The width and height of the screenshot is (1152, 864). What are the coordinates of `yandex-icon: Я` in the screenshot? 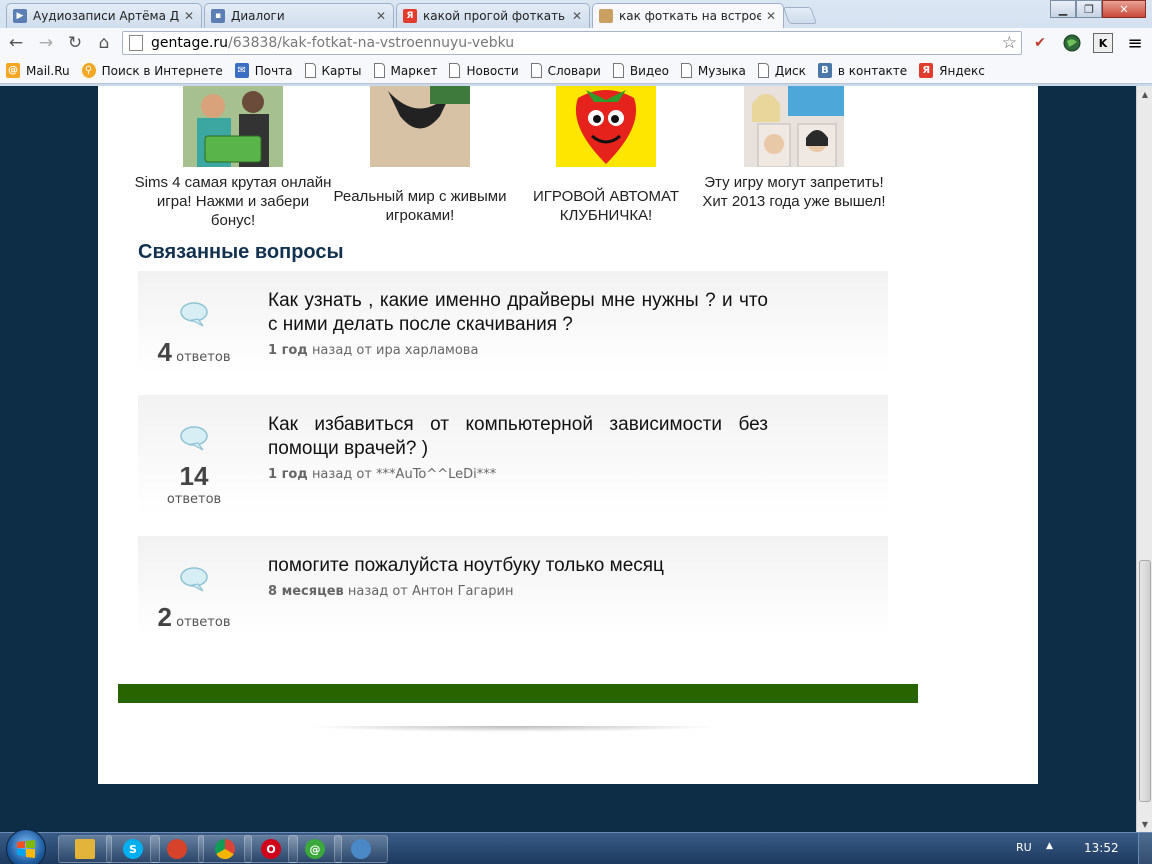 It's located at (926, 70).